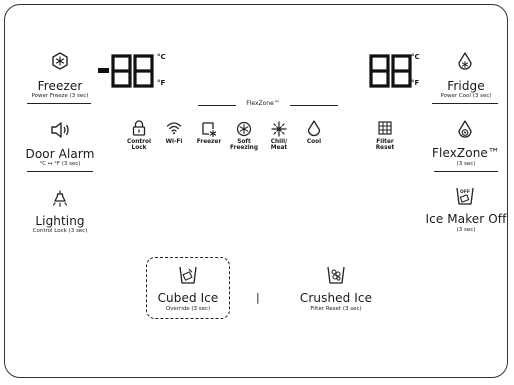  Describe the element at coordinates (60, 164) in the screenshot. I see `door-alarm-sublabel: °C ↔ °F (3 sec)` at that location.